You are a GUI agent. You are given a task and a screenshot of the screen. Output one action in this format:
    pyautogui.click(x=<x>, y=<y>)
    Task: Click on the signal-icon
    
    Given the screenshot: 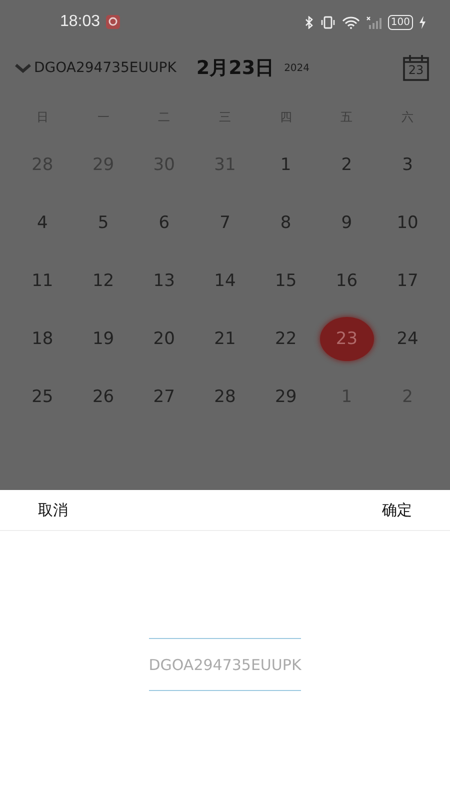 What is the action you would take?
    pyautogui.click(x=374, y=22)
    